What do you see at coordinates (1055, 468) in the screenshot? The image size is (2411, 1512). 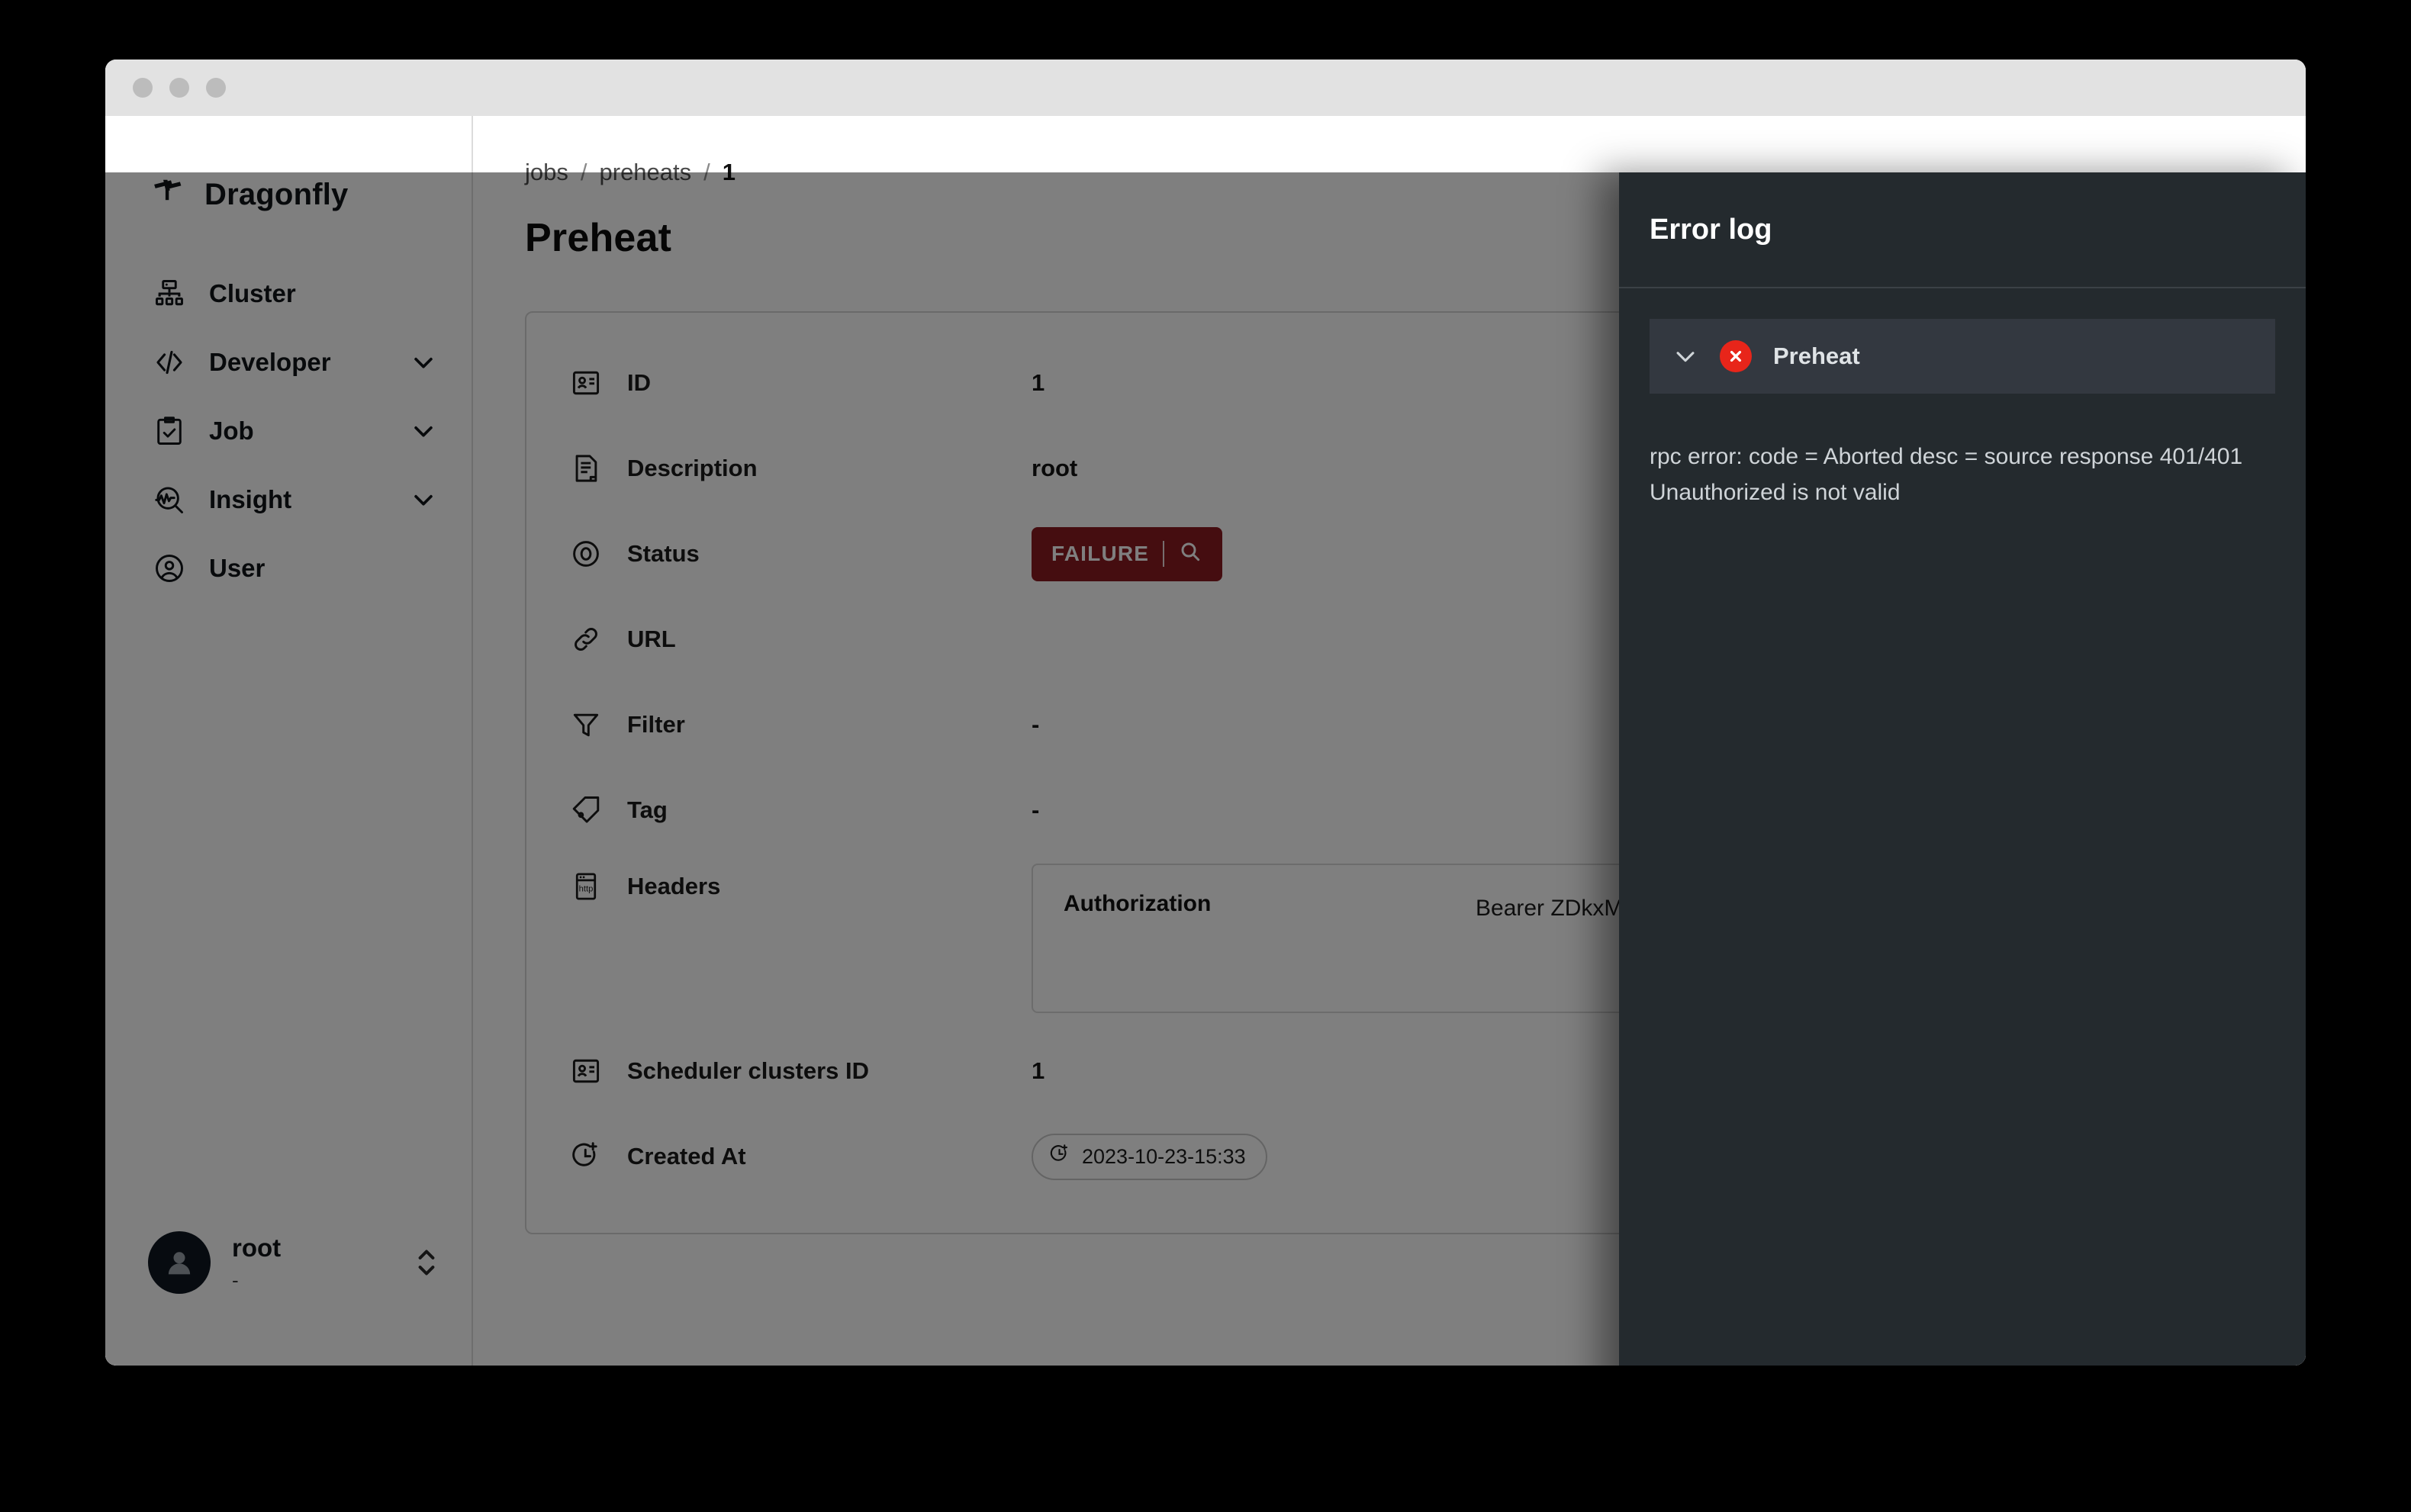 I see `detail-value: root` at bounding box center [1055, 468].